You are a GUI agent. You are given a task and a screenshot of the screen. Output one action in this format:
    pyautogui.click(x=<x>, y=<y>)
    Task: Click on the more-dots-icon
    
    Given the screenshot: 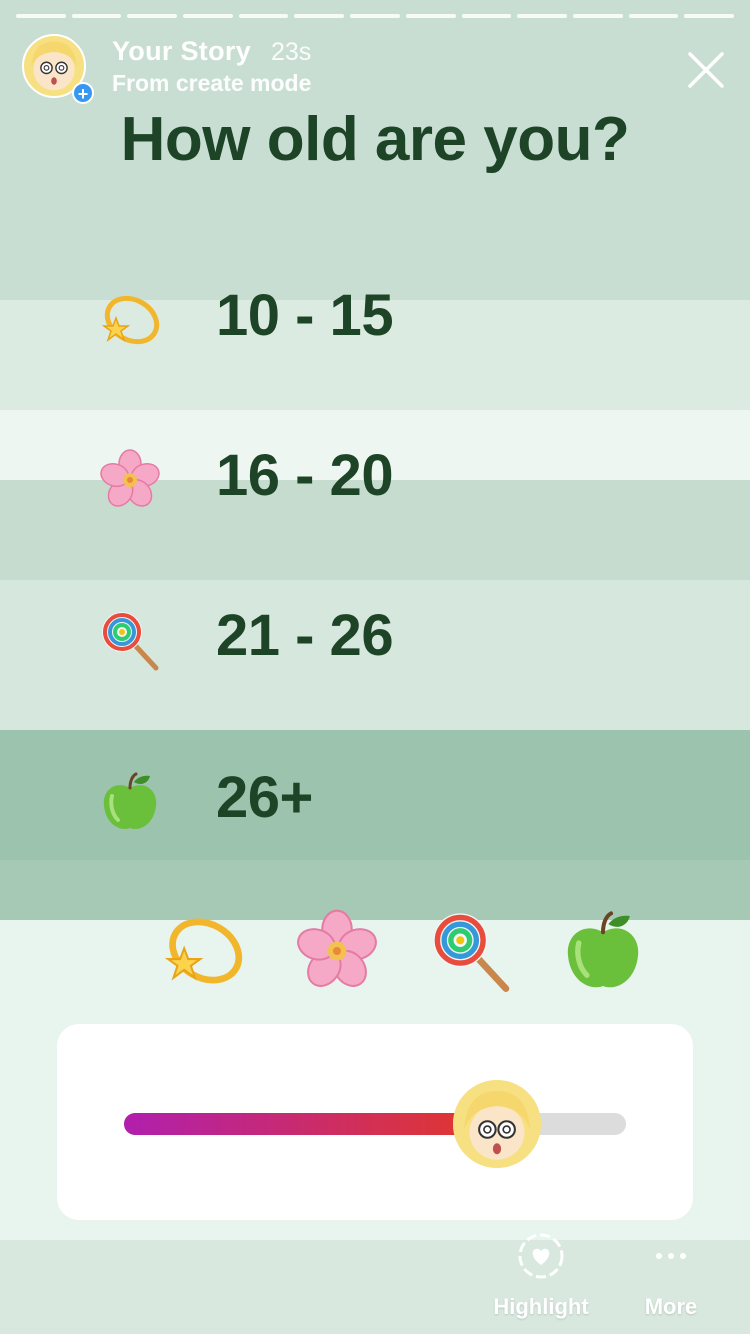 What is the action you would take?
    pyautogui.click(x=671, y=1256)
    